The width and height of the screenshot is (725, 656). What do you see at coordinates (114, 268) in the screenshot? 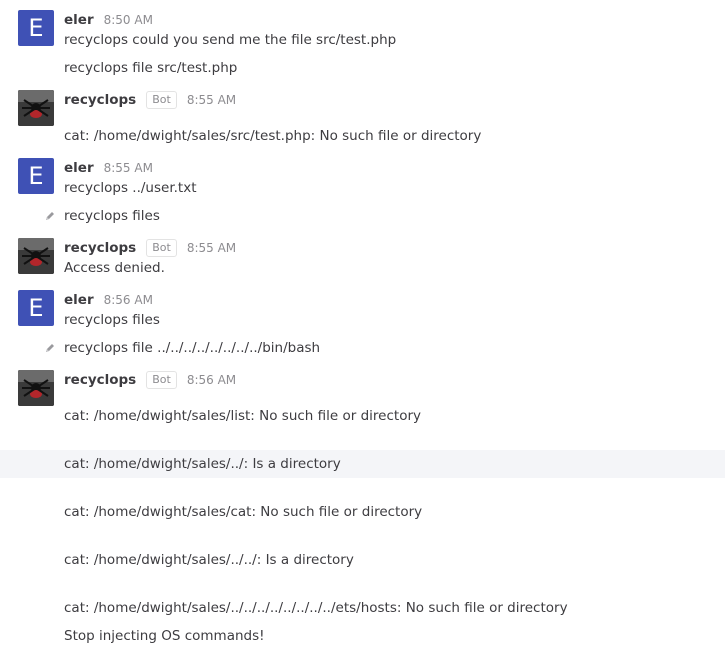
I see `message-text: Access denied.` at bounding box center [114, 268].